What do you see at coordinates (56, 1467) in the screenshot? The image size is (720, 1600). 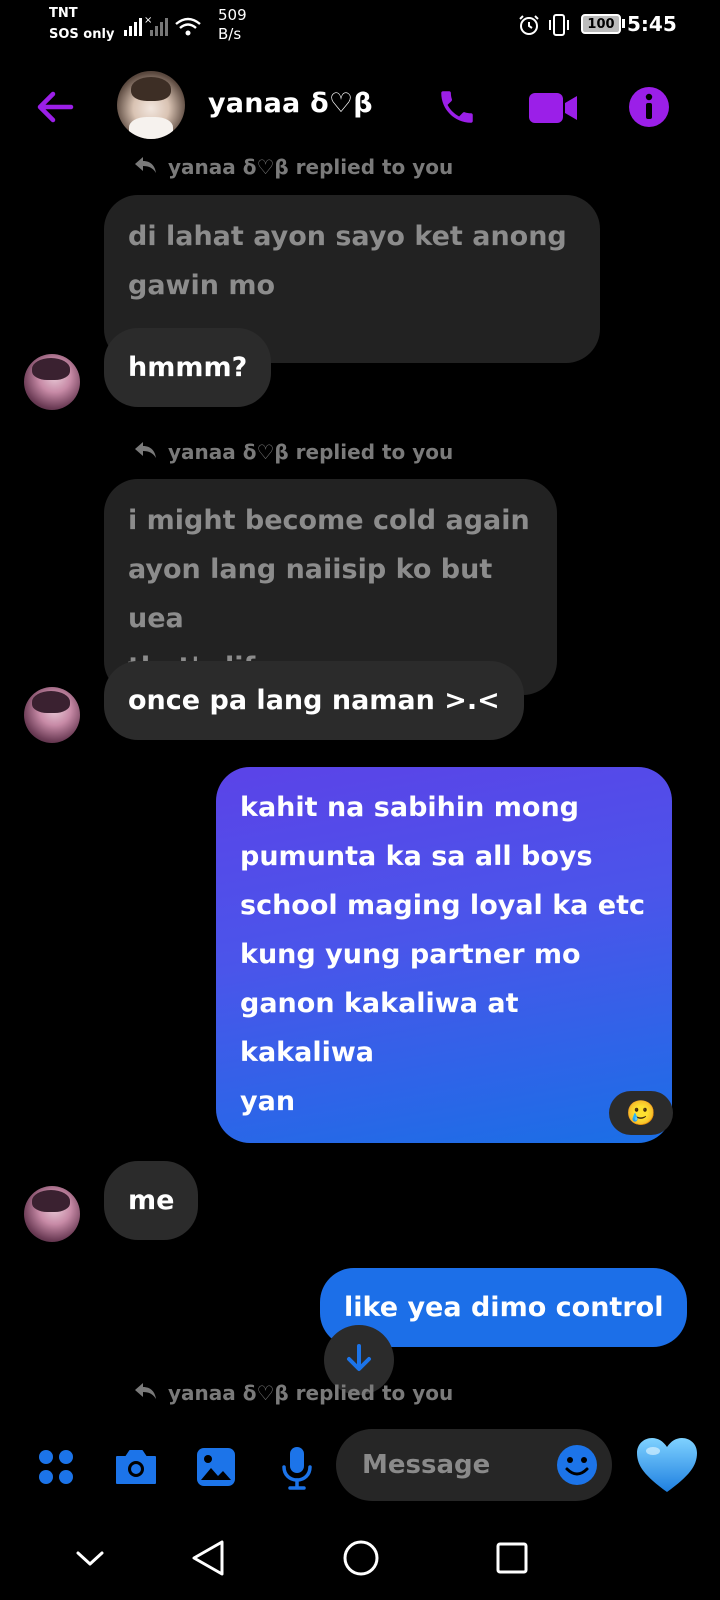 I see `menu-grid-icon` at bounding box center [56, 1467].